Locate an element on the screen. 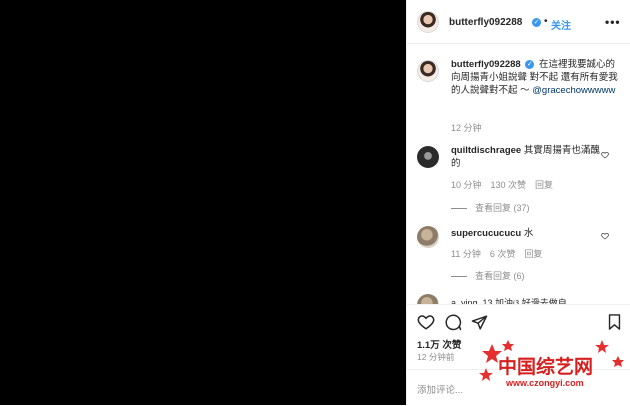  comment-body: quiltdischragee 其實周揚青也滿醜的 is located at coordinates (526, 157).